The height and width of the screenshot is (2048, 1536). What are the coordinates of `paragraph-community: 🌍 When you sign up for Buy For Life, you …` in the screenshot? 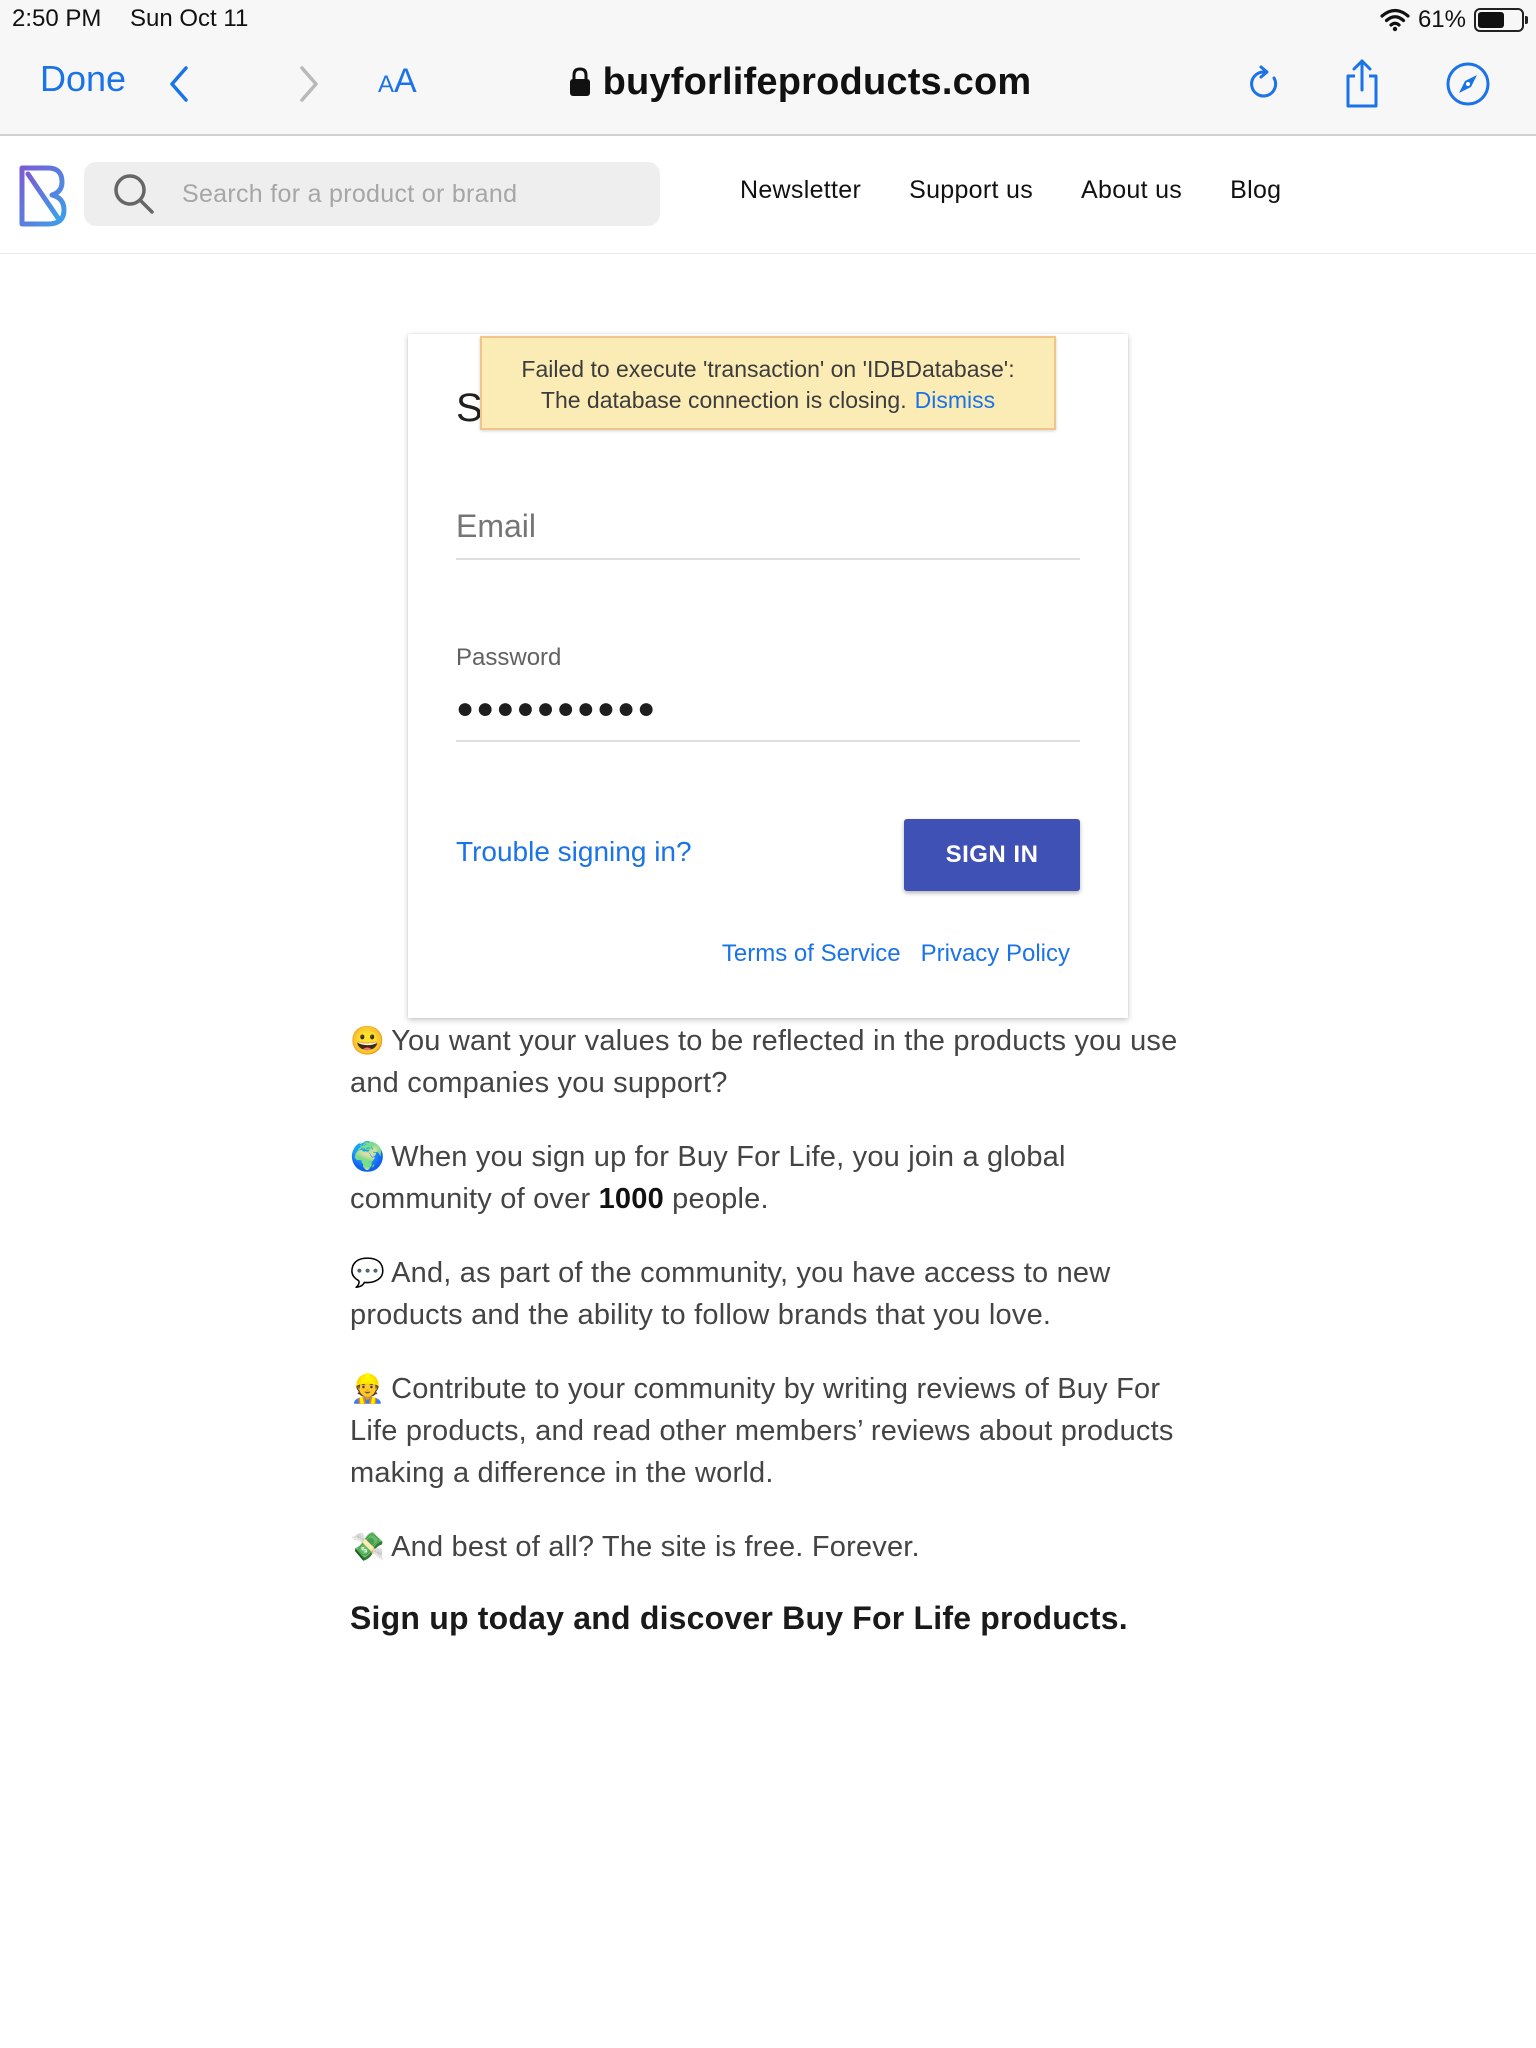 It's located at (775, 1178).